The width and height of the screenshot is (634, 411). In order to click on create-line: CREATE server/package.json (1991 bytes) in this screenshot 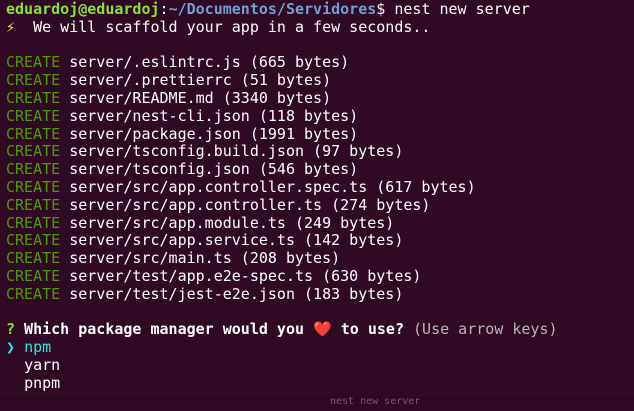, I will do `click(320, 134)`.